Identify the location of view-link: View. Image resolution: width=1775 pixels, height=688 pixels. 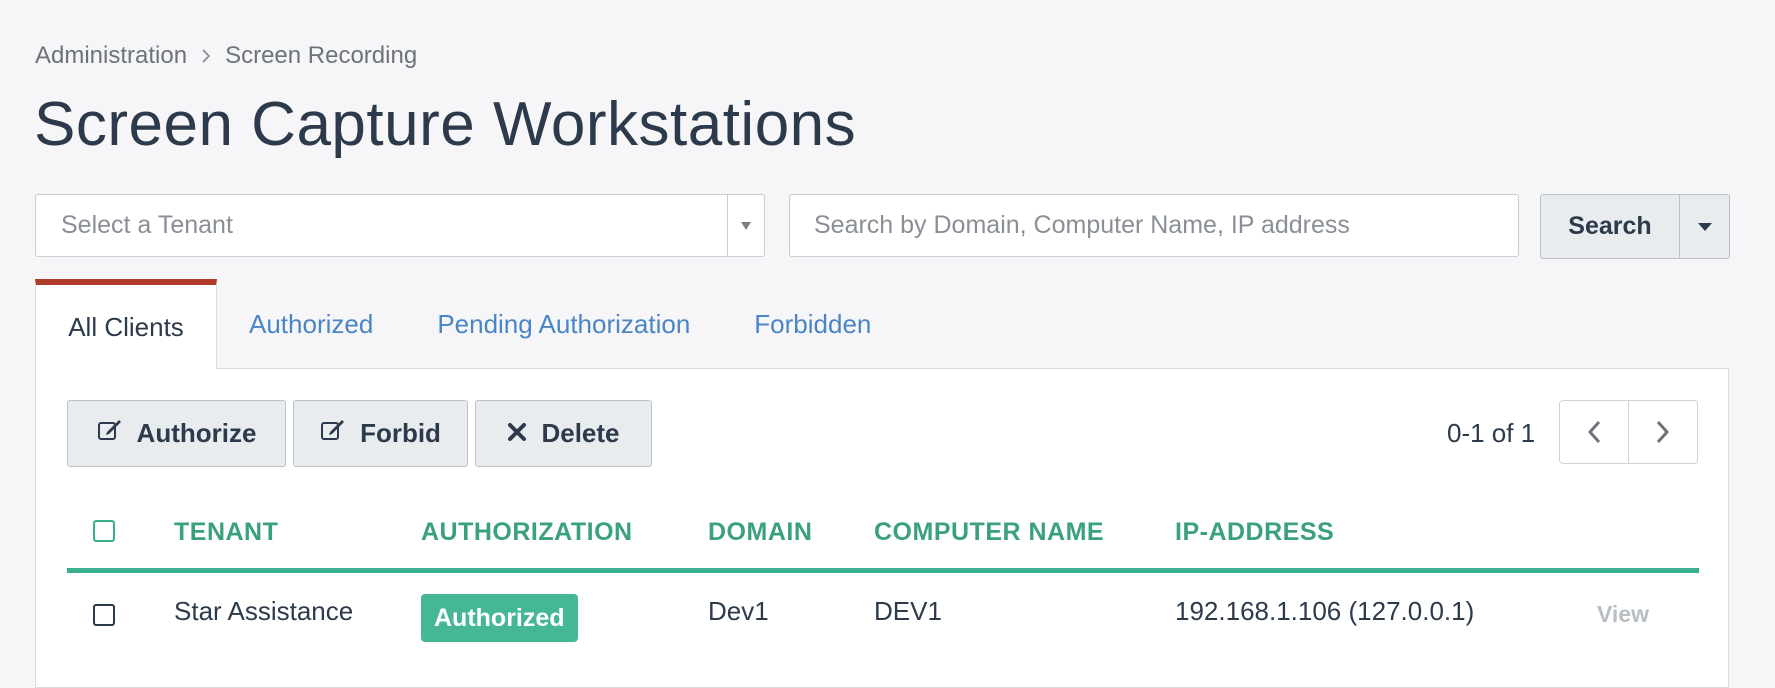
(1623, 614).